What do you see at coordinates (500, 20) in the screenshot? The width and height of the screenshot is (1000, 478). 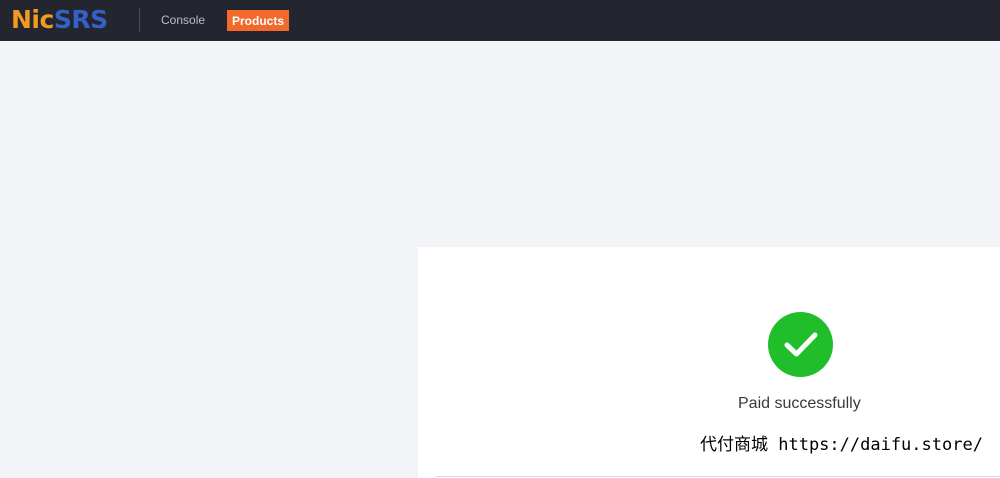 I see `top-navbar: NicSRS Console Products` at bounding box center [500, 20].